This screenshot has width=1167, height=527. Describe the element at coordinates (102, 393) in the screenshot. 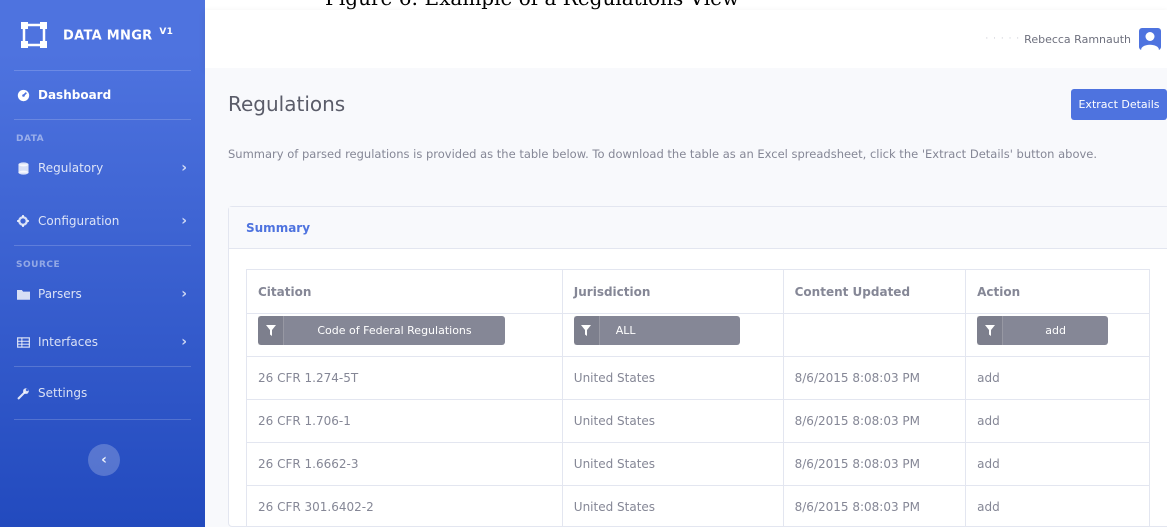

I see `sidebar-item-settings: Settings` at that location.